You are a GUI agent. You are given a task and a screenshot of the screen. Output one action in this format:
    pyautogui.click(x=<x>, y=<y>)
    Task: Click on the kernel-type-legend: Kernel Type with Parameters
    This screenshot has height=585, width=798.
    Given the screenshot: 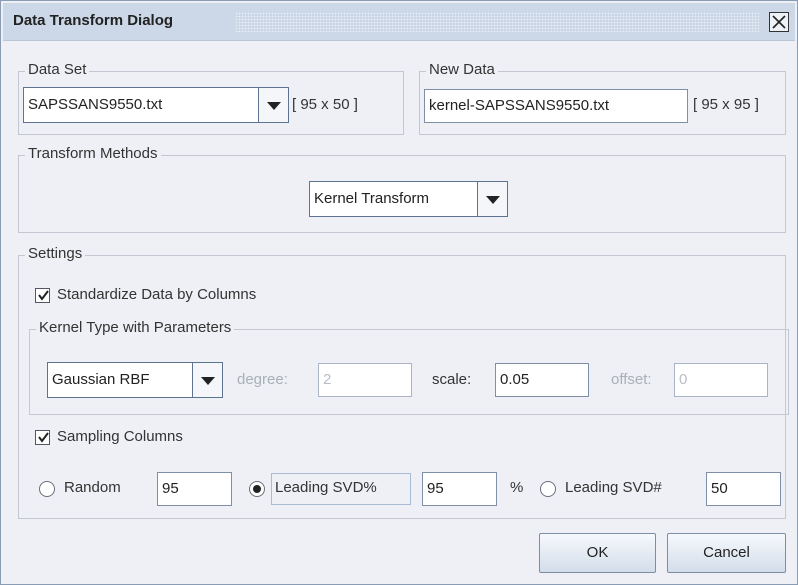 What is the action you would take?
    pyautogui.click(x=135, y=327)
    